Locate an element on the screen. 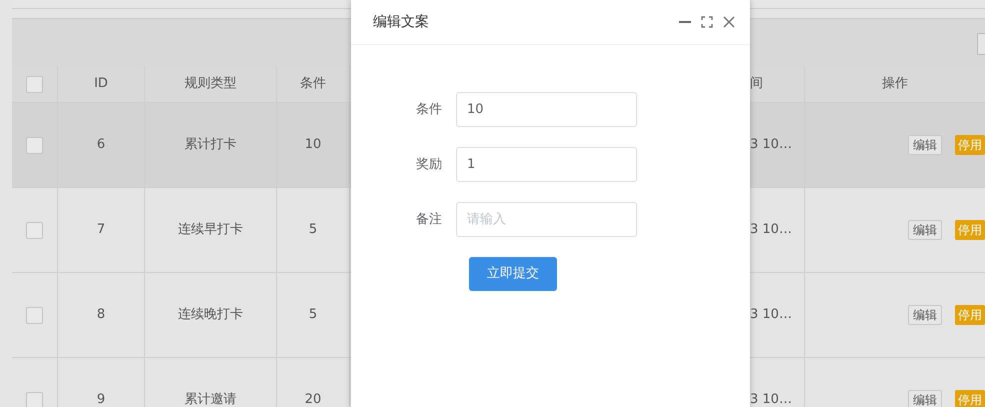 This screenshot has height=407, width=985. input-field: 1 is located at coordinates (546, 164).